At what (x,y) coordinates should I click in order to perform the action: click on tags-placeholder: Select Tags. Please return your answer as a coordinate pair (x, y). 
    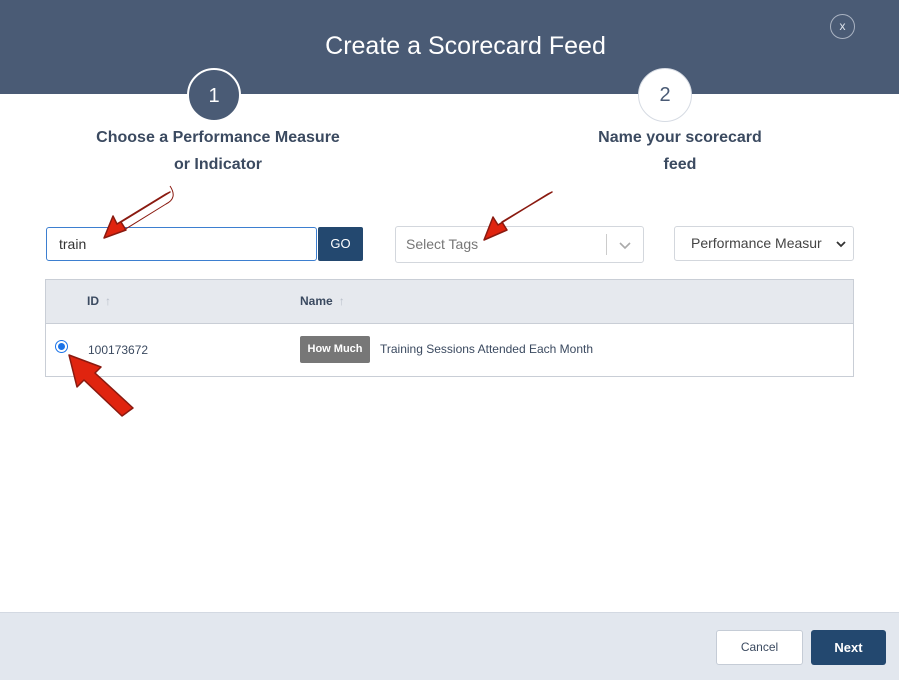
    Looking at the image, I should click on (442, 244).